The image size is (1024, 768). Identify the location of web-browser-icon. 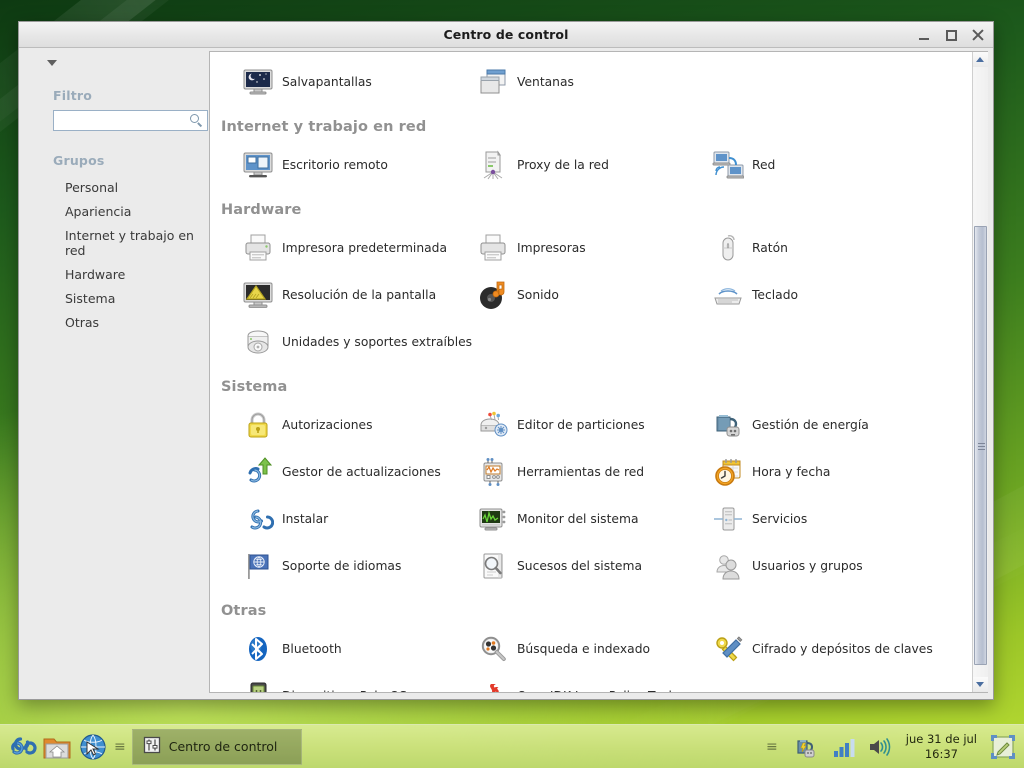
(93, 747).